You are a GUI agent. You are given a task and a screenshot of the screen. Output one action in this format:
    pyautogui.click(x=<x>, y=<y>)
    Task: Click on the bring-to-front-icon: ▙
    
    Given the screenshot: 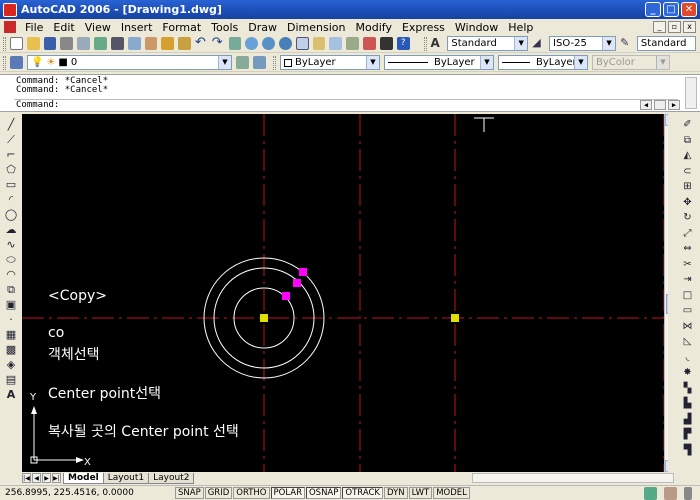 What is the action you would take?
    pyautogui.click(x=687, y=403)
    